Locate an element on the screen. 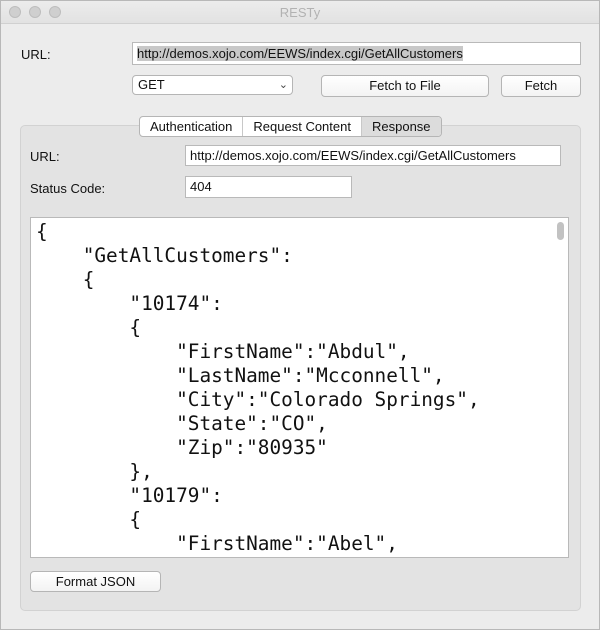 Image resolution: width=600 pixels, height=630 pixels. fetch-to-file-button: Fetch to File is located at coordinates (405, 86).